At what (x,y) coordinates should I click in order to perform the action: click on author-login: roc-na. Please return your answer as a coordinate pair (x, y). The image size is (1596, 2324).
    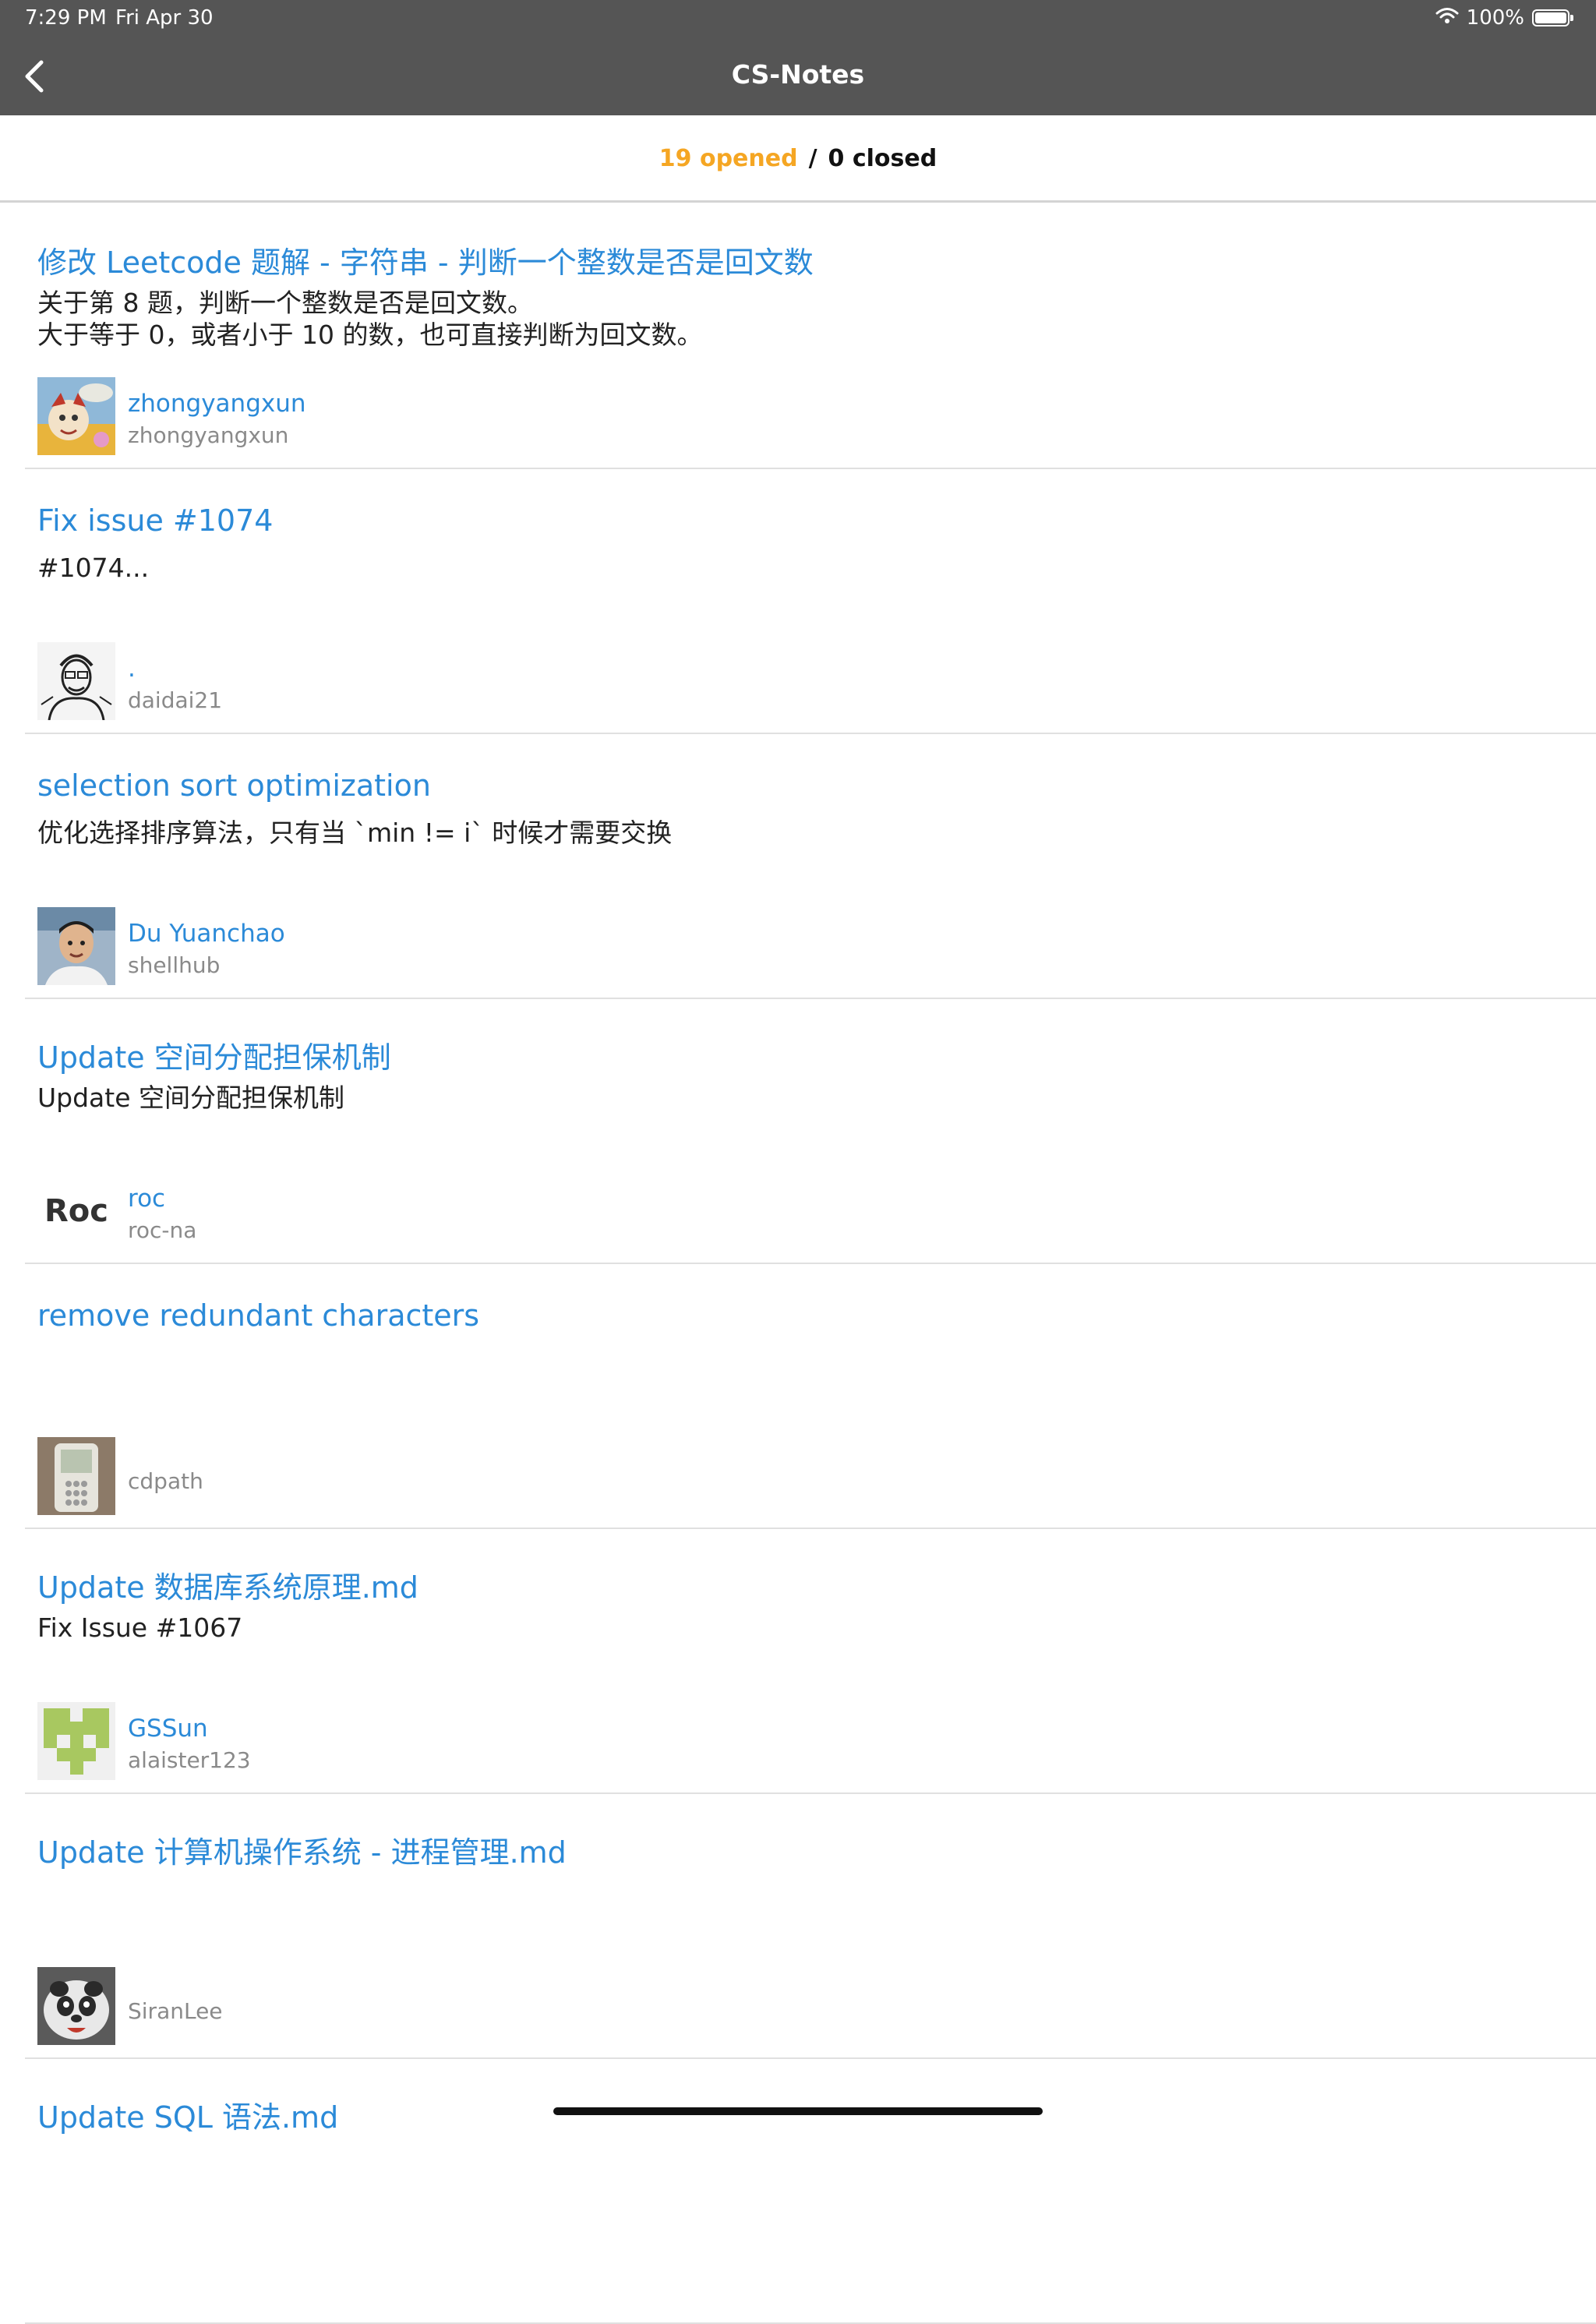
    Looking at the image, I should click on (162, 1230).